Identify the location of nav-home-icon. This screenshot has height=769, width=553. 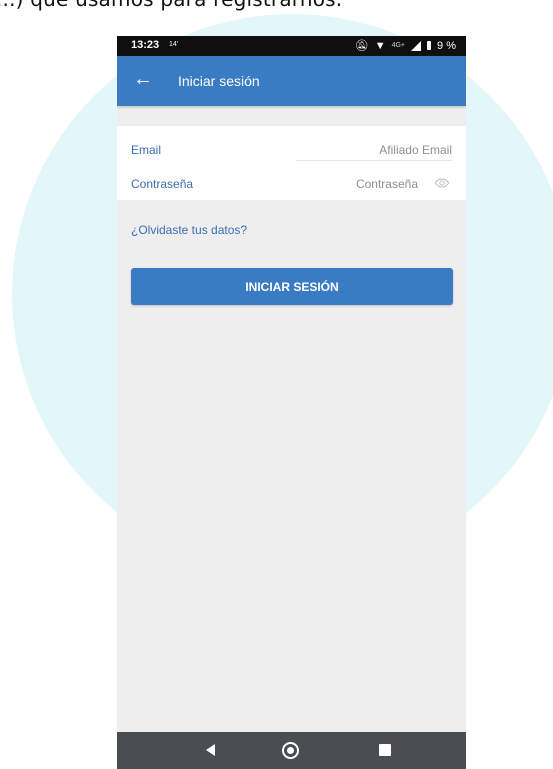
(290, 750).